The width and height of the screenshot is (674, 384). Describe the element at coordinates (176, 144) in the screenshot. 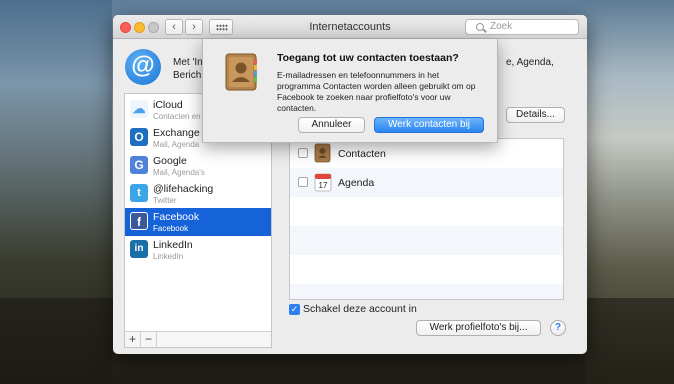

I see `account-services: Mail, Agenda` at that location.